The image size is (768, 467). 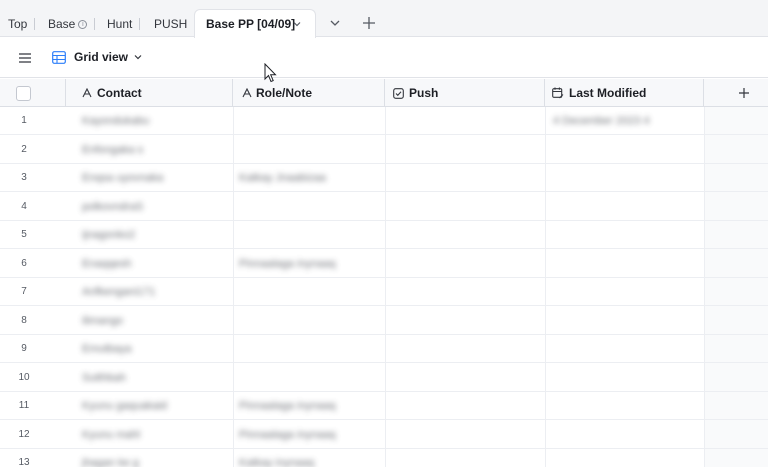 What do you see at coordinates (384, 207) in the screenshot?
I see `table-row: 4 polkovndraS` at bounding box center [384, 207].